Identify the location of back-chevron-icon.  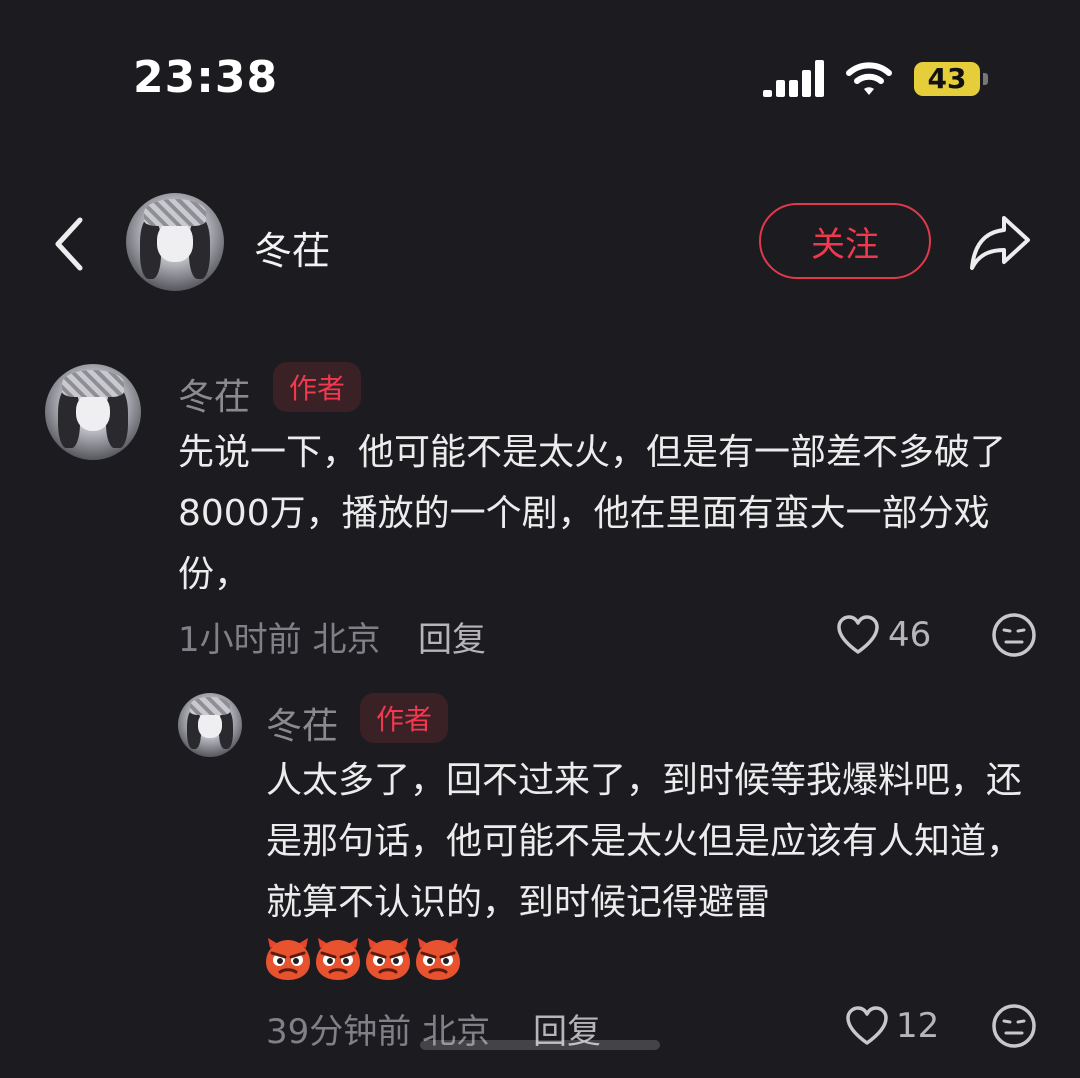
(70, 244).